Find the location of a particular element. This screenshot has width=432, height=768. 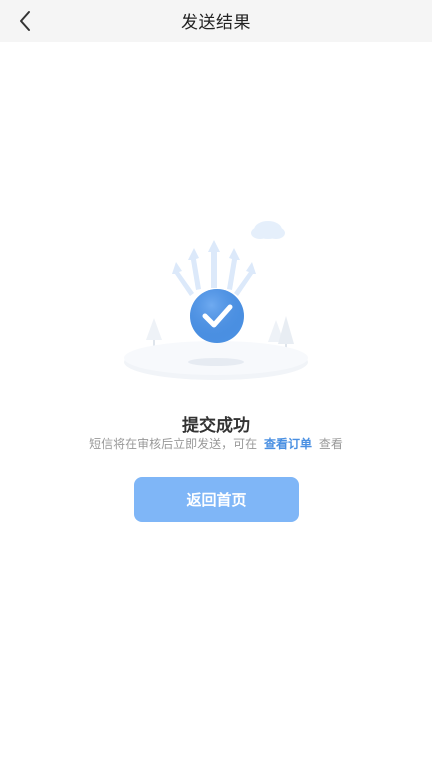

arrows-decoration is located at coordinates (214, 268).